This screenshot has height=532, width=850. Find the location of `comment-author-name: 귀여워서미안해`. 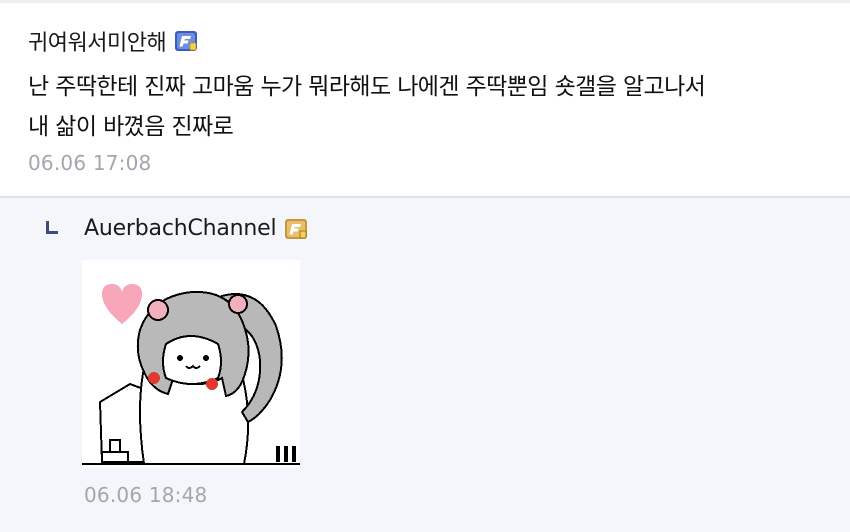

comment-author-name: 귀여워서미안해 is located at coordinates (97, 41).